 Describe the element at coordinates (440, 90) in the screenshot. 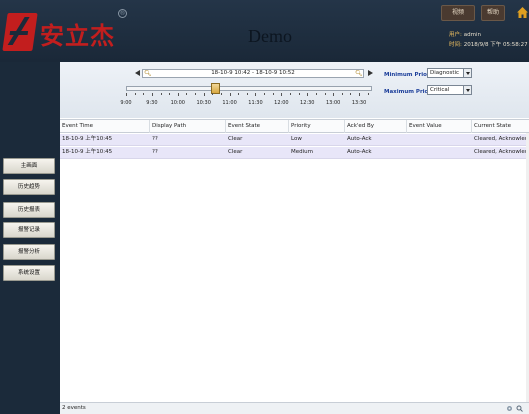

I see `max-priority-value: Critical` at that location.